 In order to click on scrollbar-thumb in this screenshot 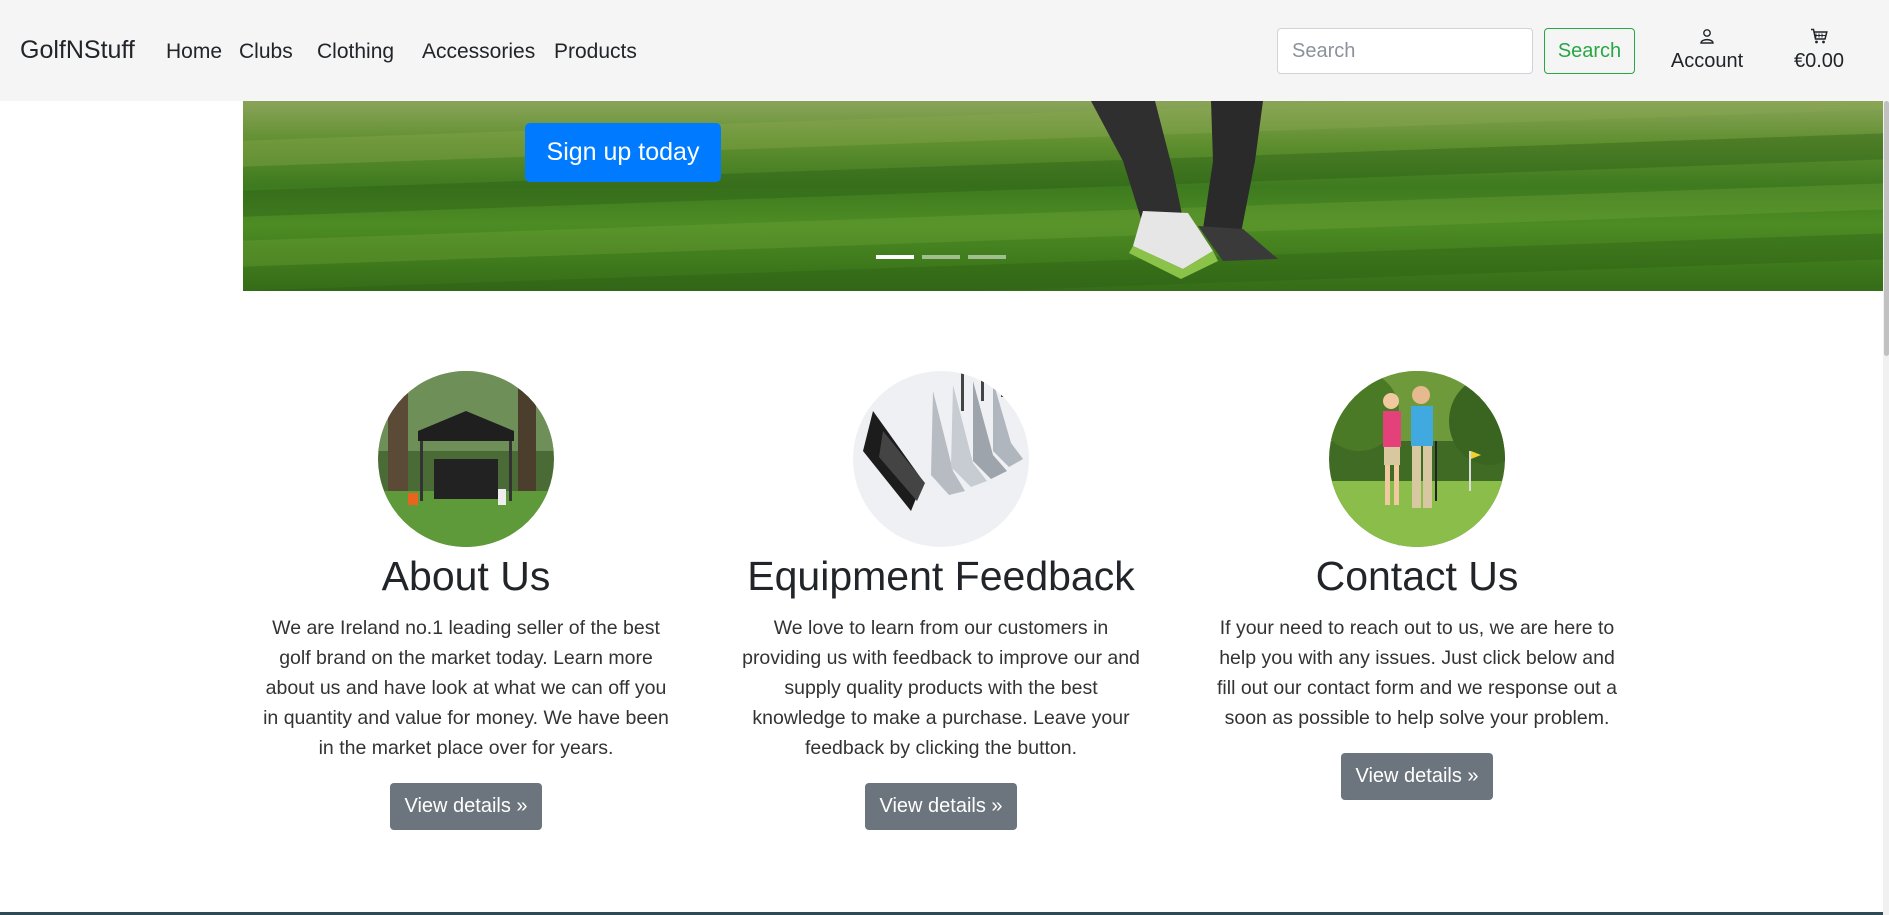, I will do `click(1886, 228)`.